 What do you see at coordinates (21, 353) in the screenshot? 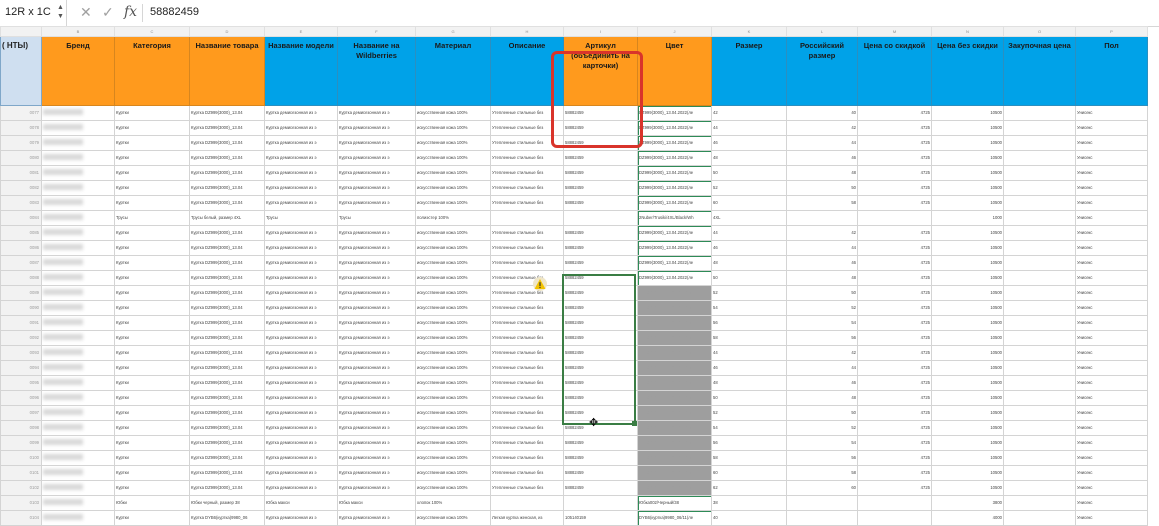
I see `row-number: 0093` at bounding box center [21, 353].